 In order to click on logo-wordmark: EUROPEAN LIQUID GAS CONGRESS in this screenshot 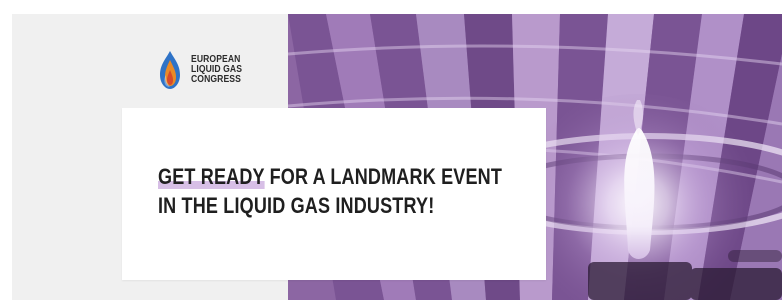, I will do `click(216, 70)`.